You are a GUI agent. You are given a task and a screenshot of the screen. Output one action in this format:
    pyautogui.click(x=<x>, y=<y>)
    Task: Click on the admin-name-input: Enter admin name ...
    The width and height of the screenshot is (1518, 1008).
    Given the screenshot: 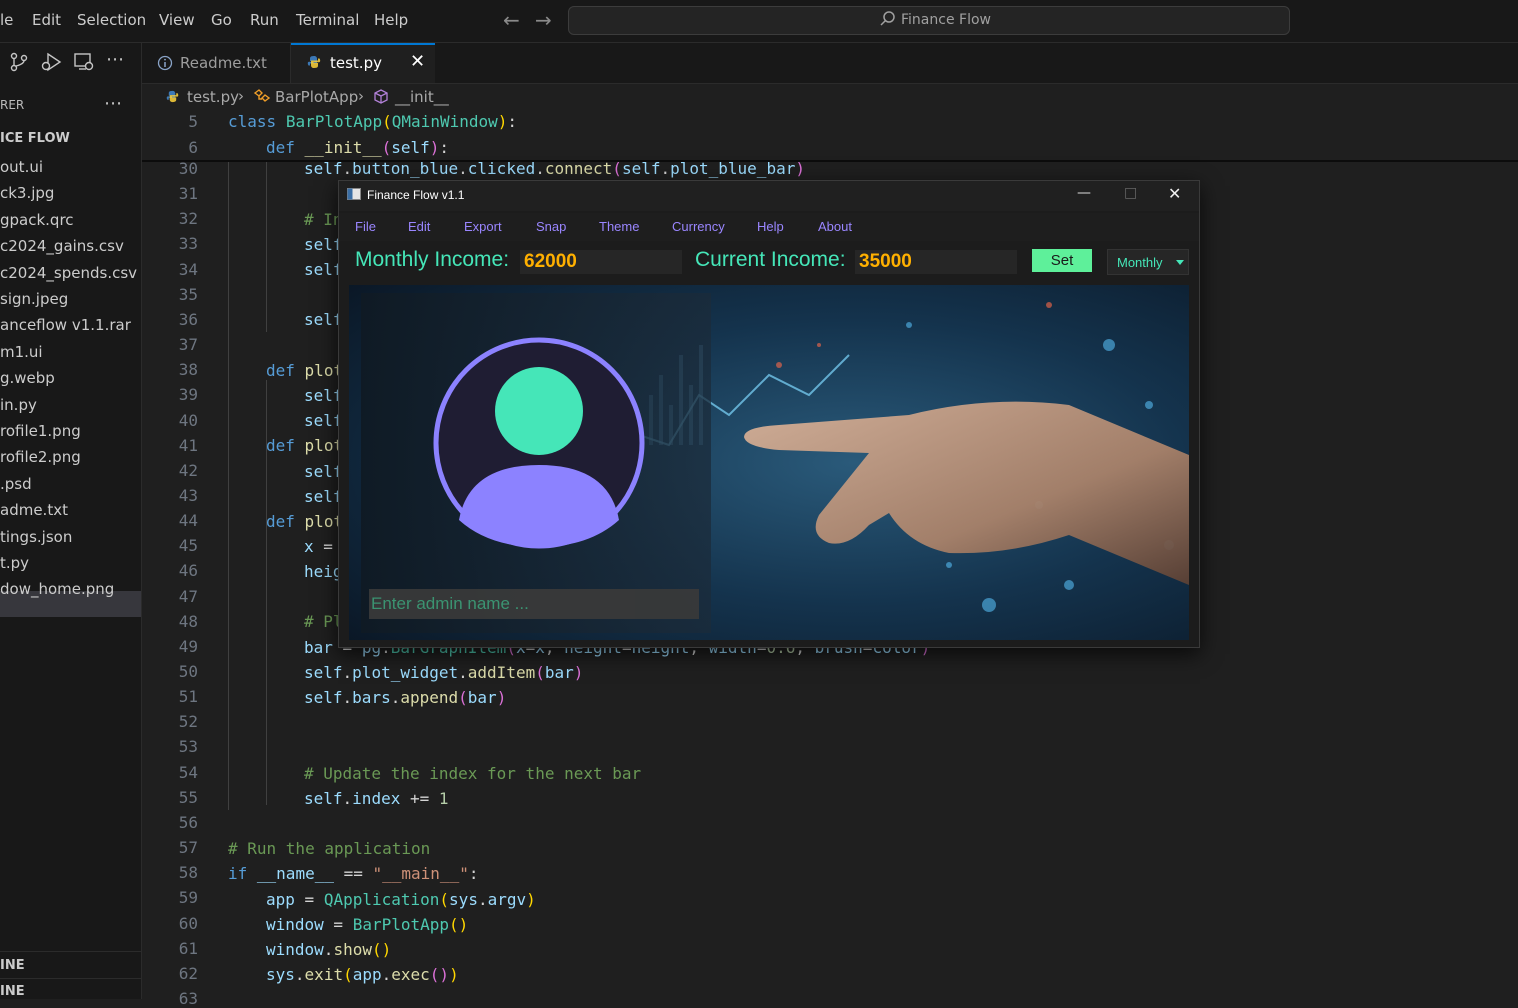 What is the action you would take?
    pyautogui.click(x=534, y=604)
    